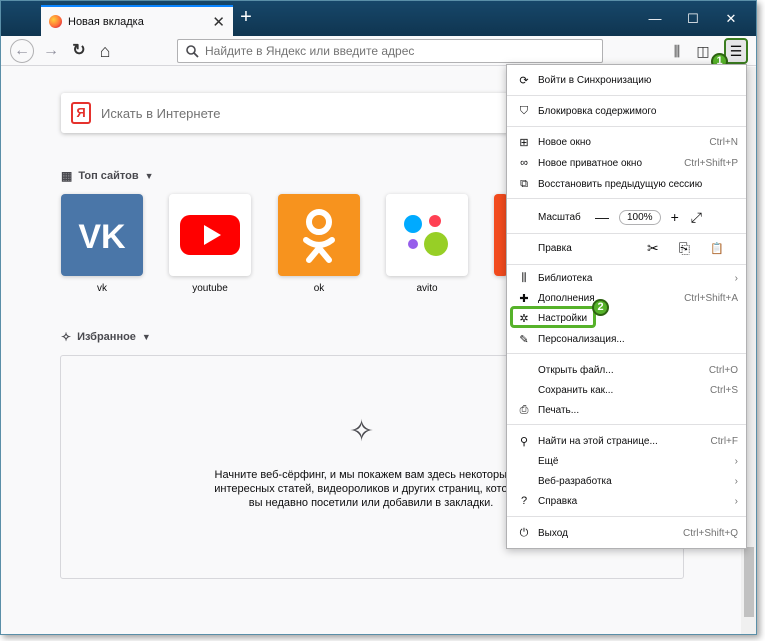 The height and width of the screenshot is (641, 765). What do you see at coordinates (524, 277) in the screenshot?
I see `library-icon: ⫼` at bounding box center [524, 277].